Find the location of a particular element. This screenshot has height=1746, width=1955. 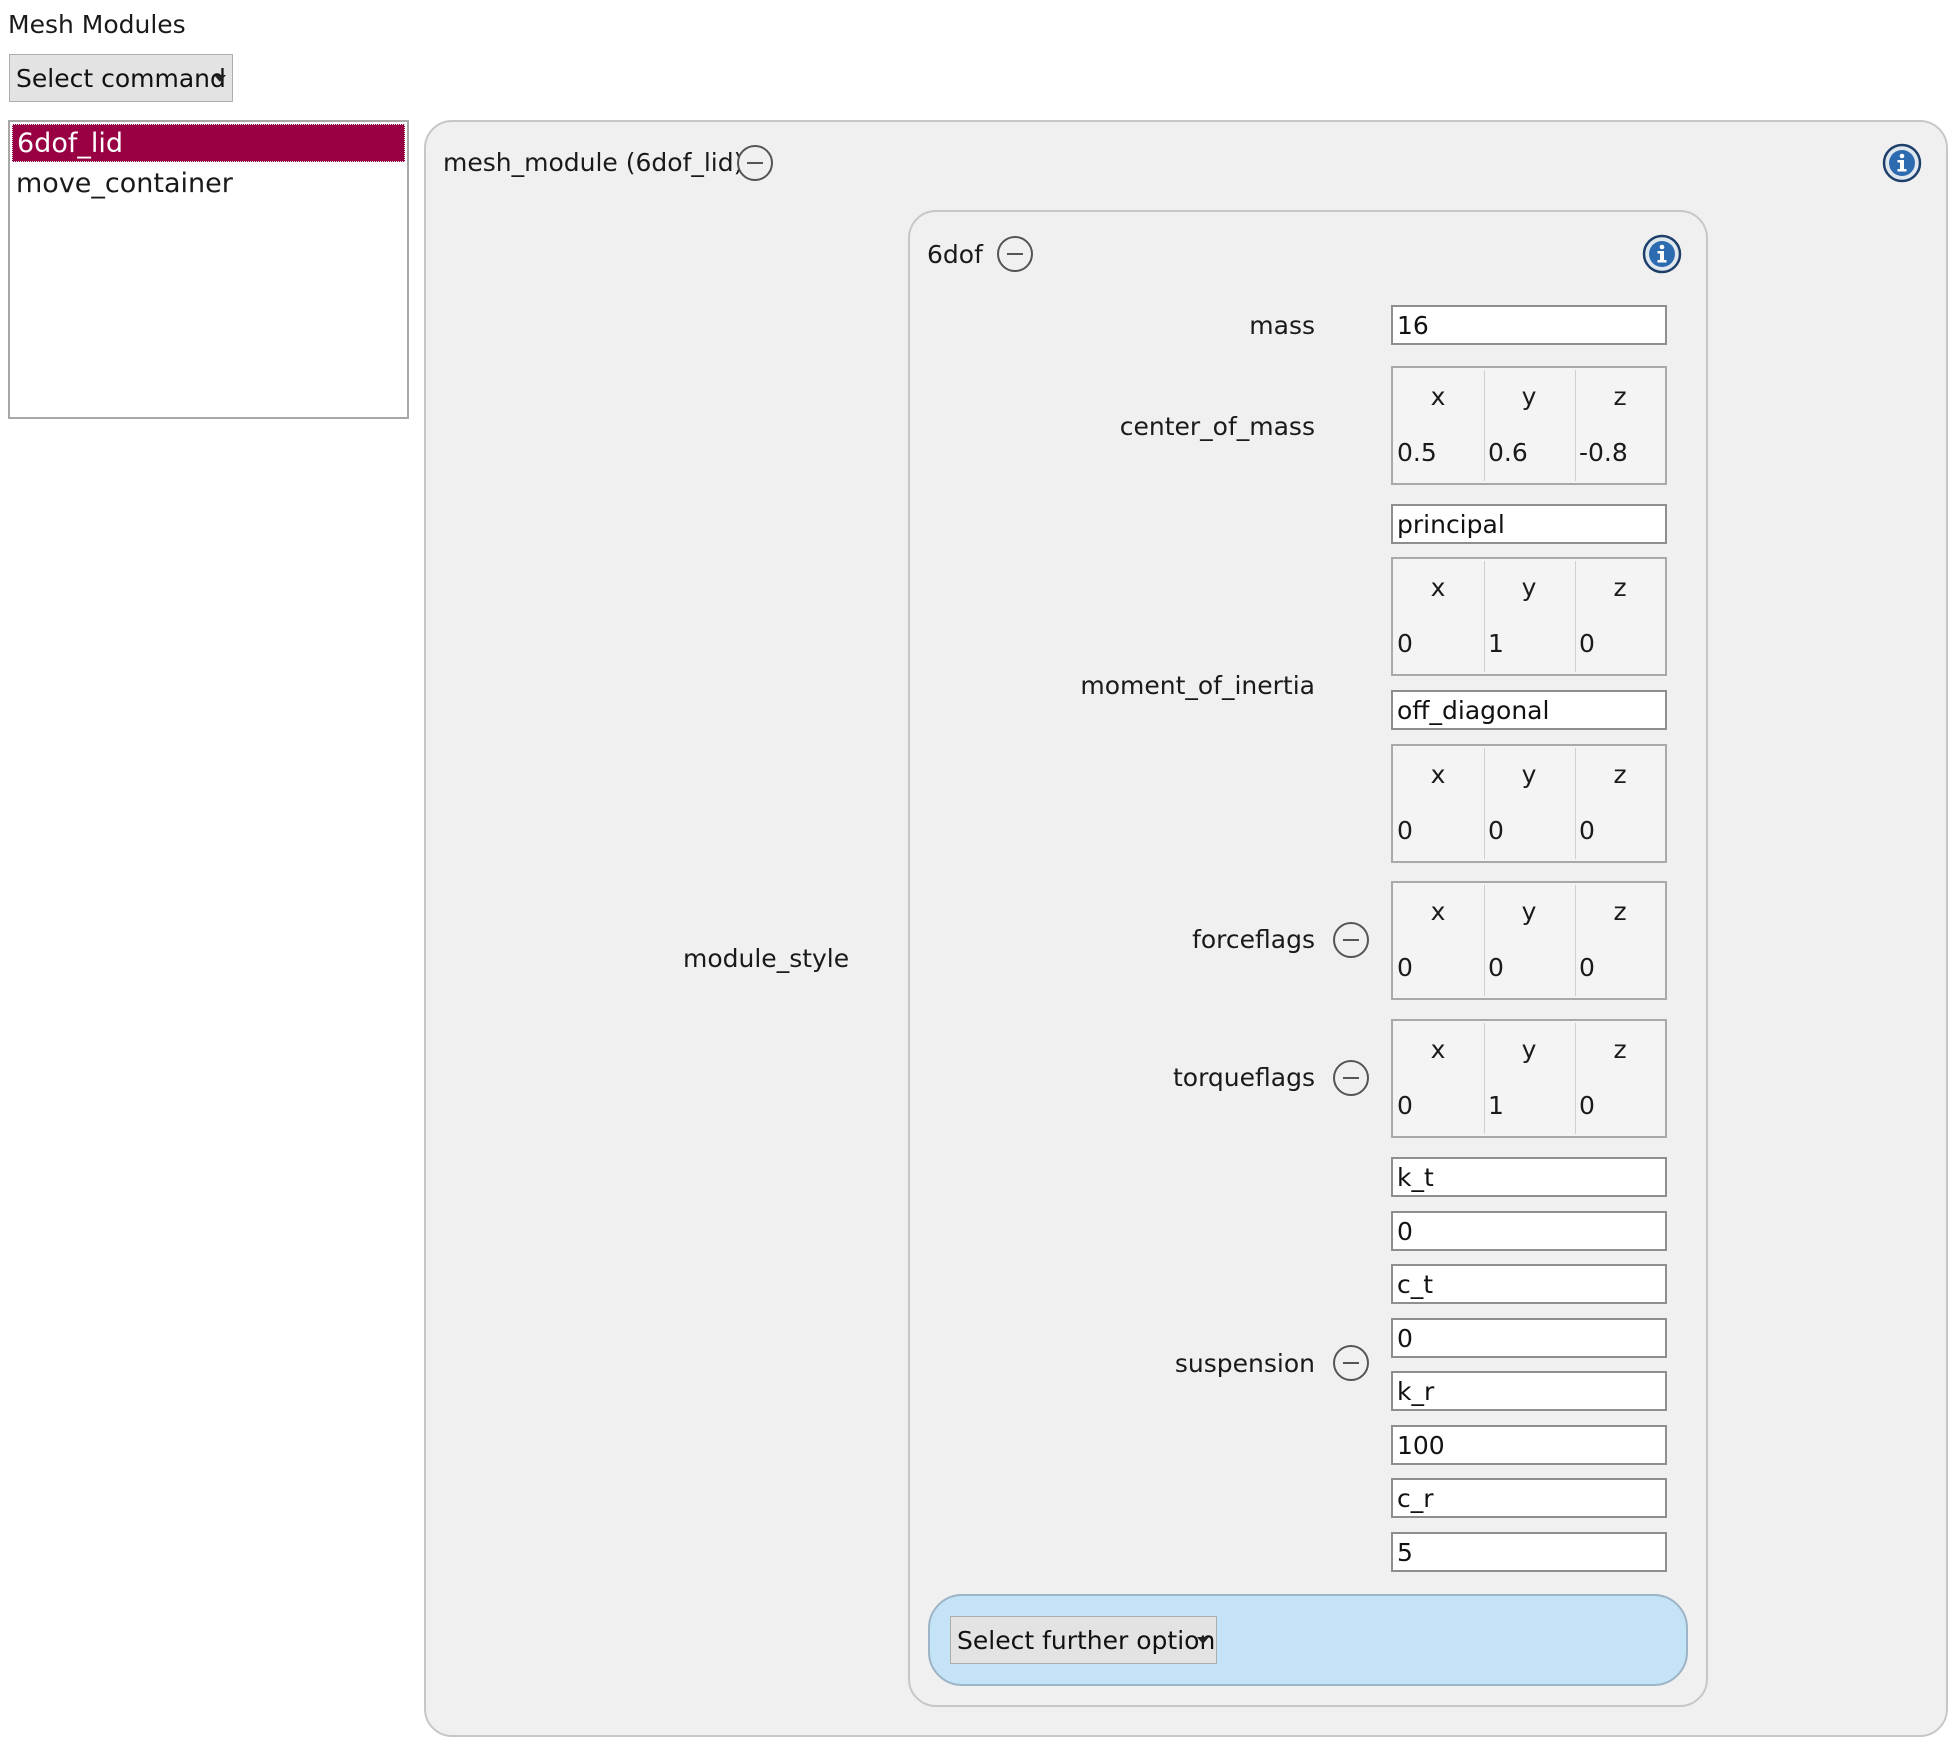

collapse-6dof-button is located at coordinates (1015, 254).